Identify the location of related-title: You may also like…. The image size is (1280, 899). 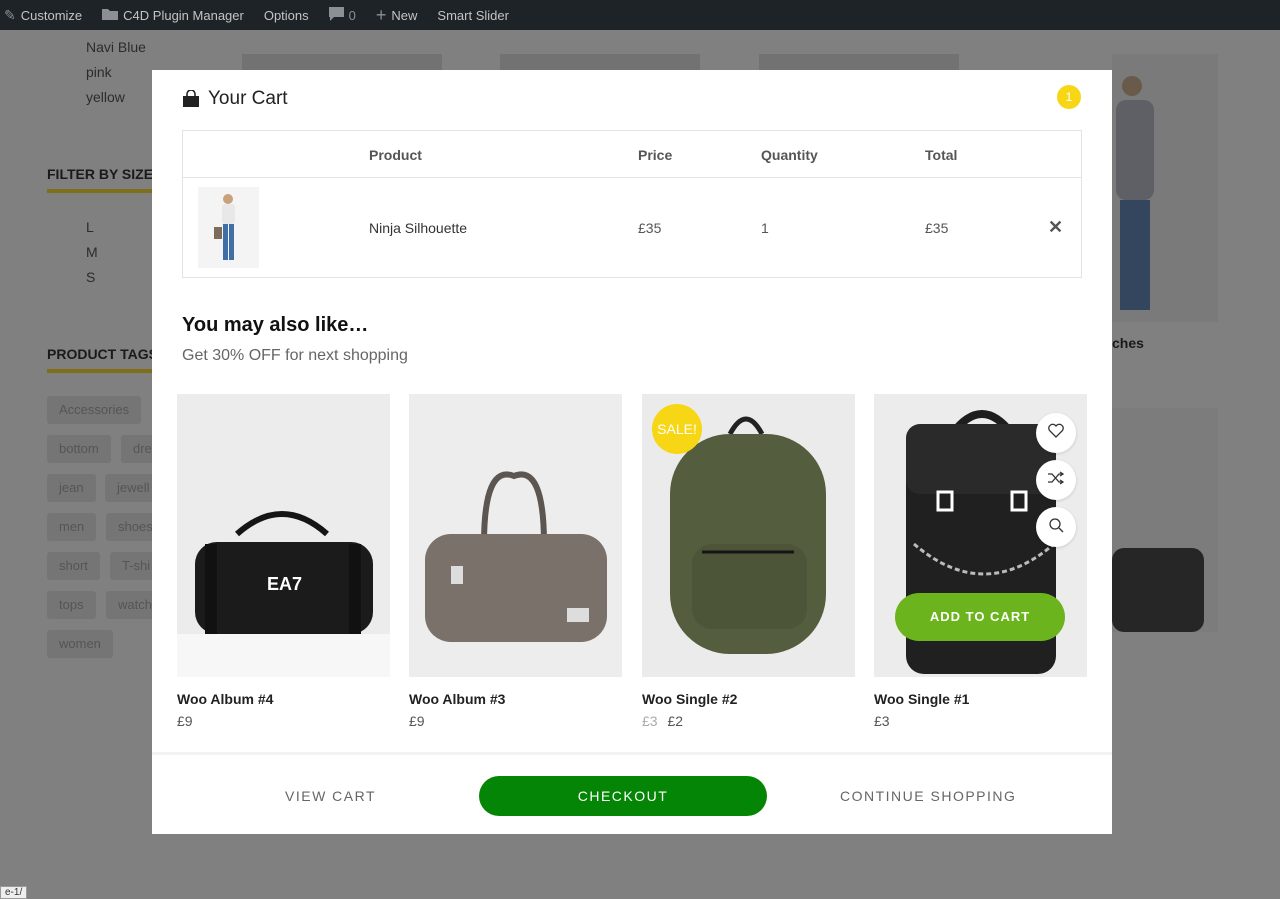
(275, 325).